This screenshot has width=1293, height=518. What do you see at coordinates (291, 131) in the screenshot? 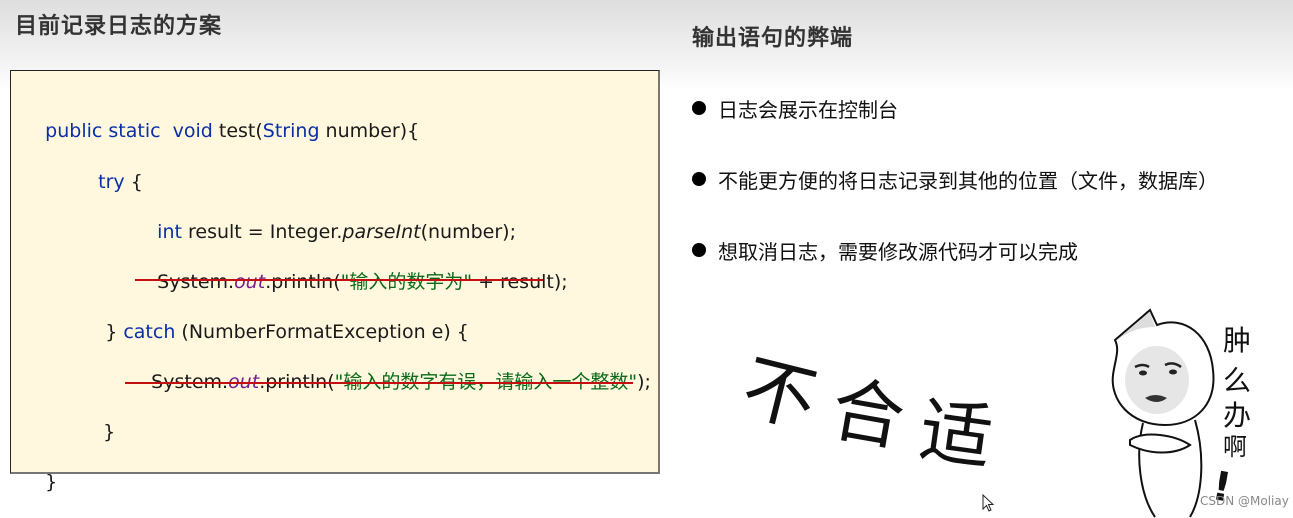
I see `code-type: String` at bounding box center [291, 131].